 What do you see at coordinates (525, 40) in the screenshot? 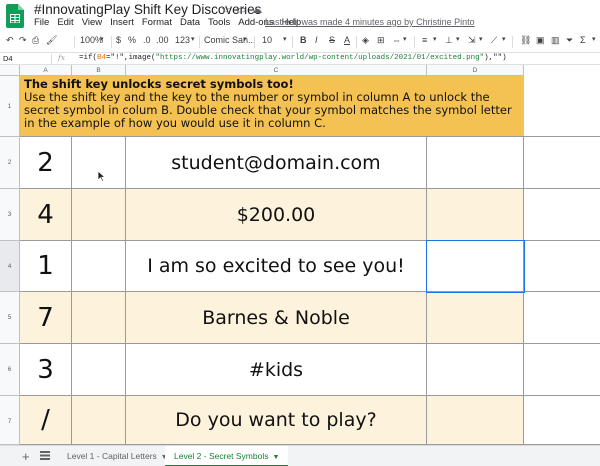
I see `insert-link-icon: ⛓` at bounding box center [525, 40].